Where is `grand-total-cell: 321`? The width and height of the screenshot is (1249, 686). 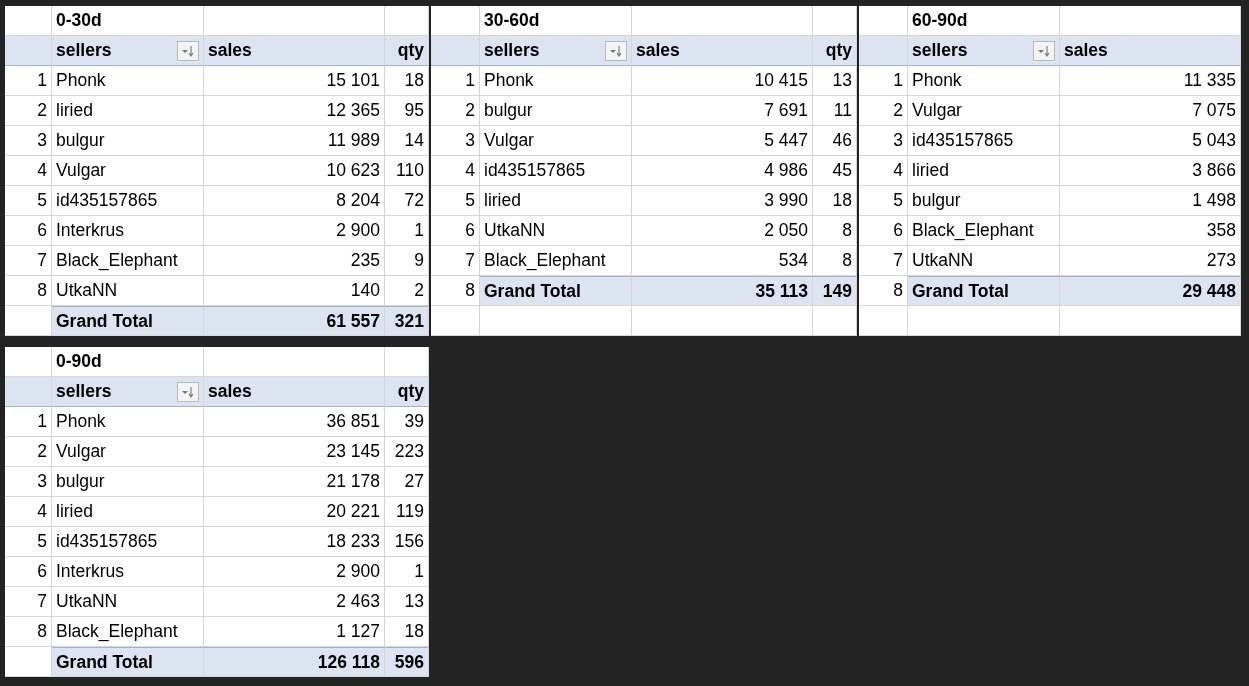
grand-total-cell: 321 is located at coordinates (407, 321).